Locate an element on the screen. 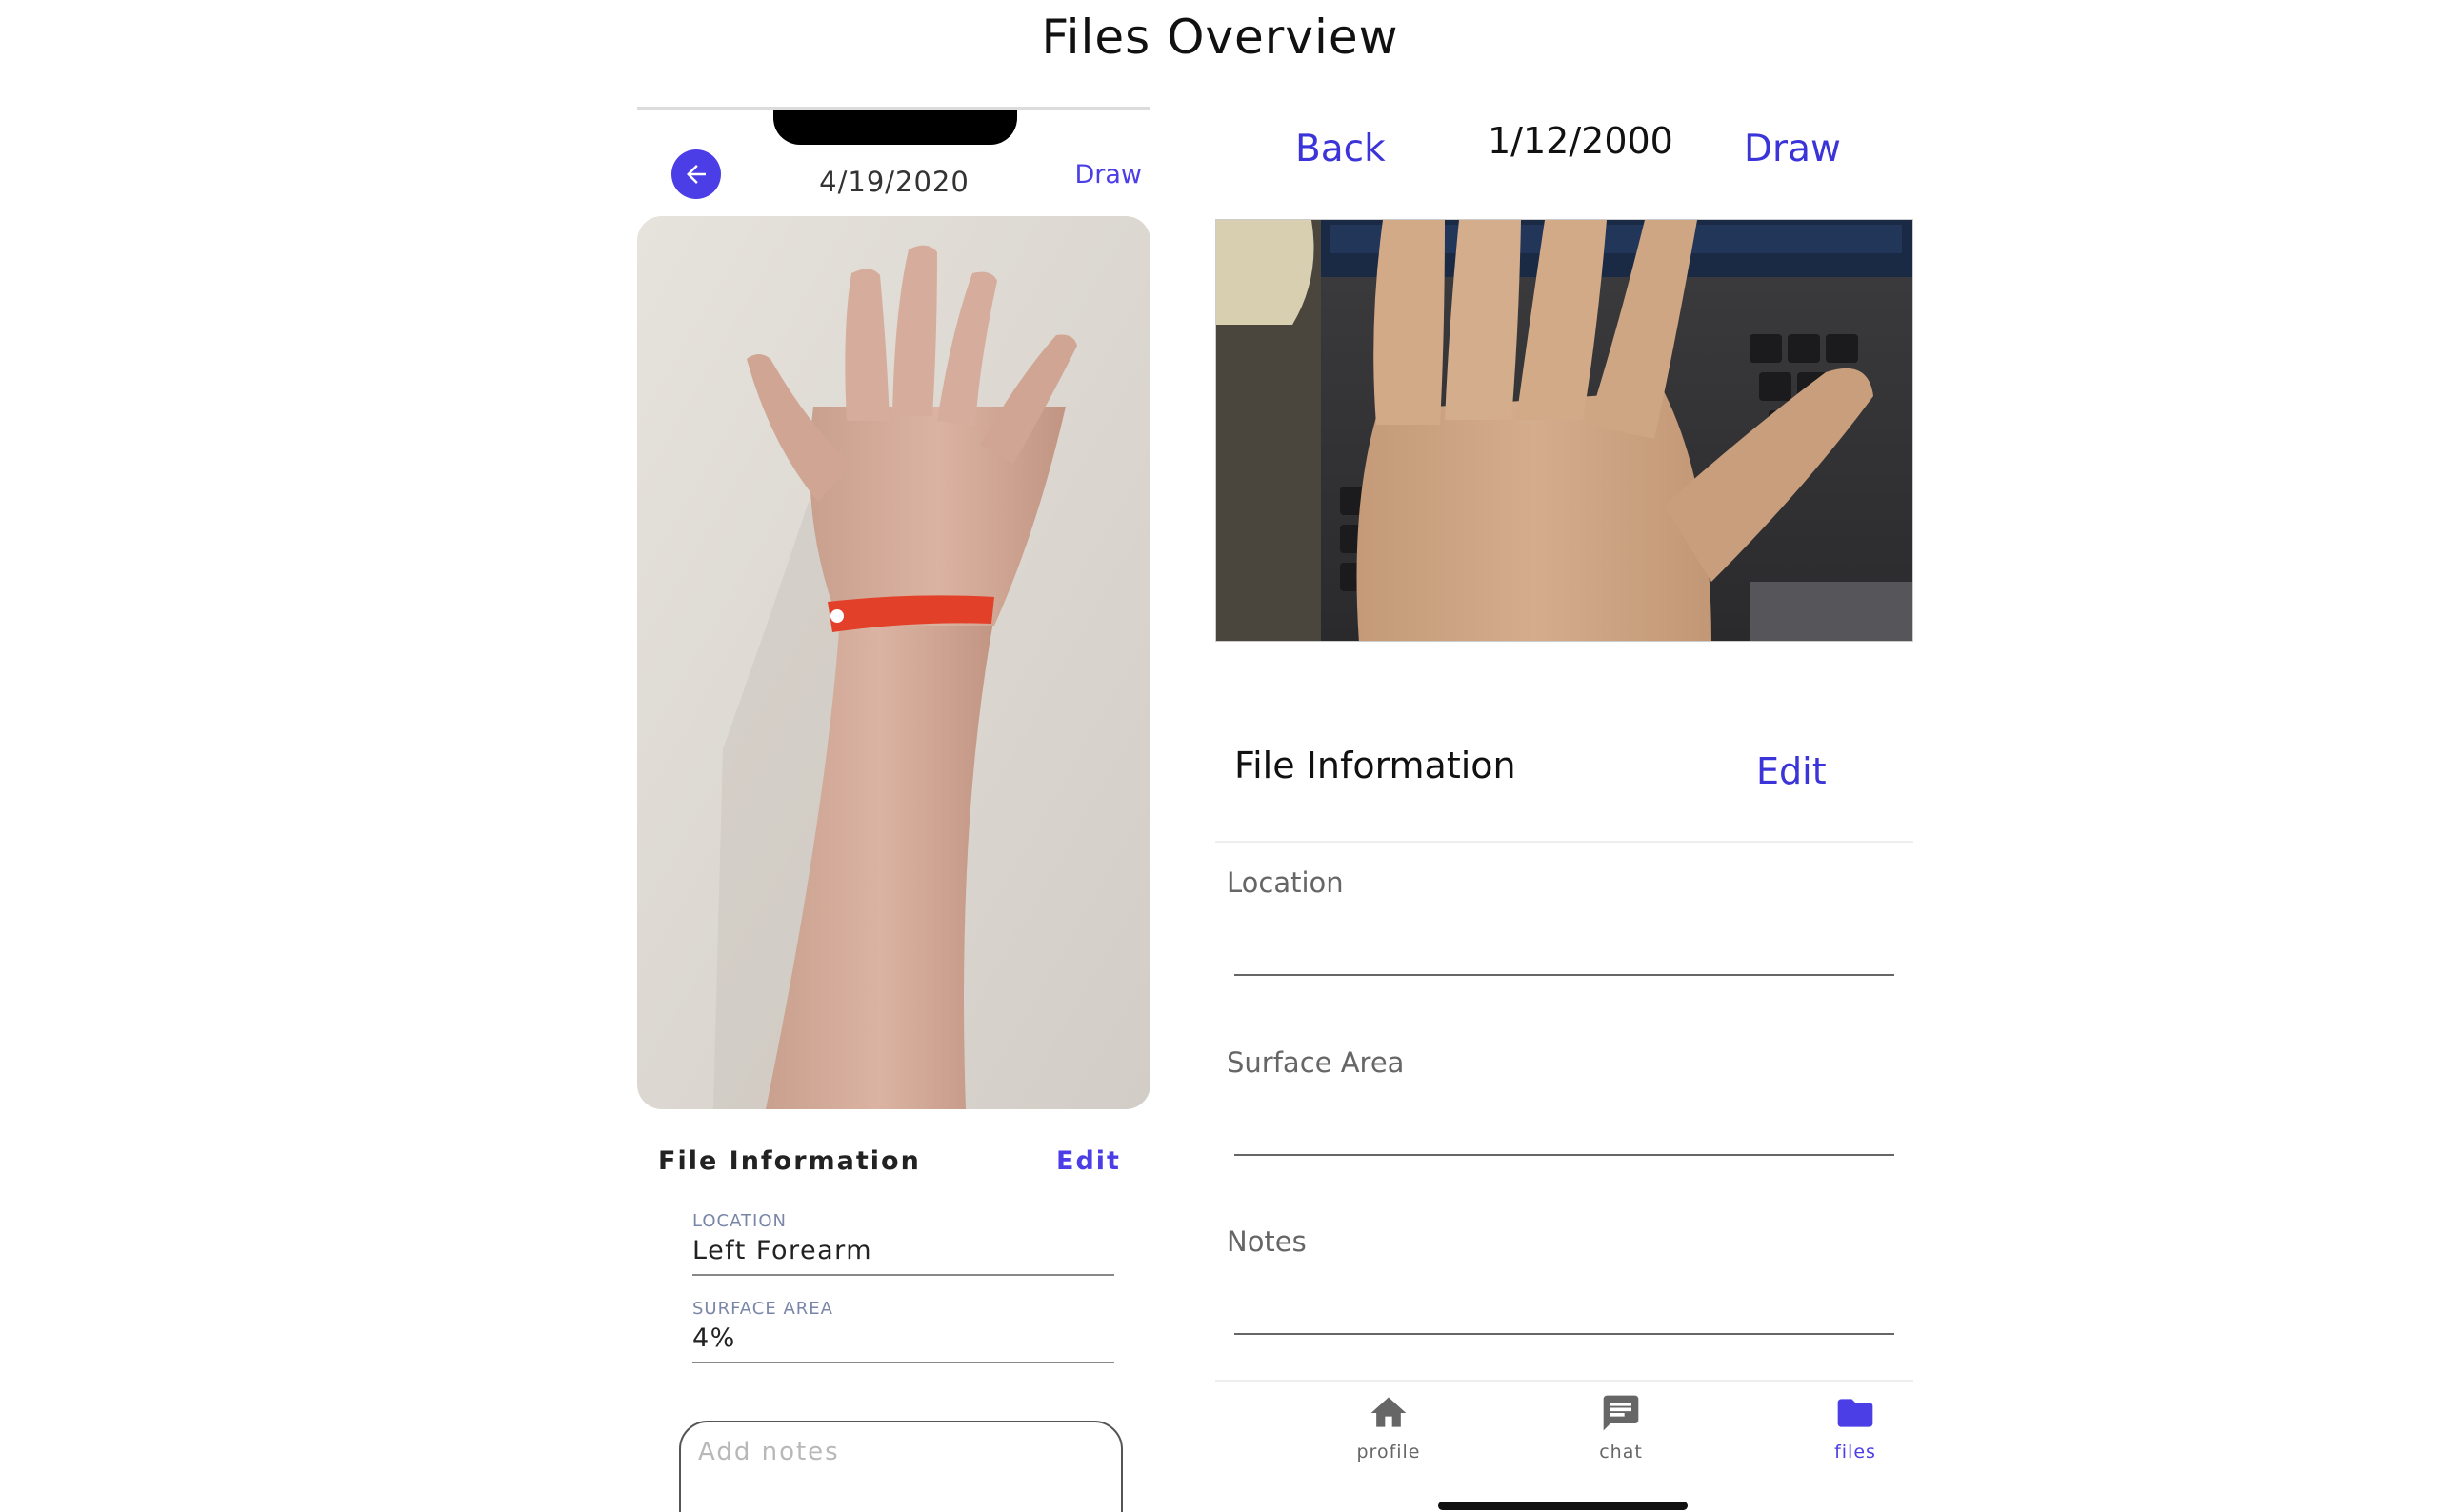 This screenshot has height=1512, width=2440. hand-photo is located at coordinates (1564, 430).